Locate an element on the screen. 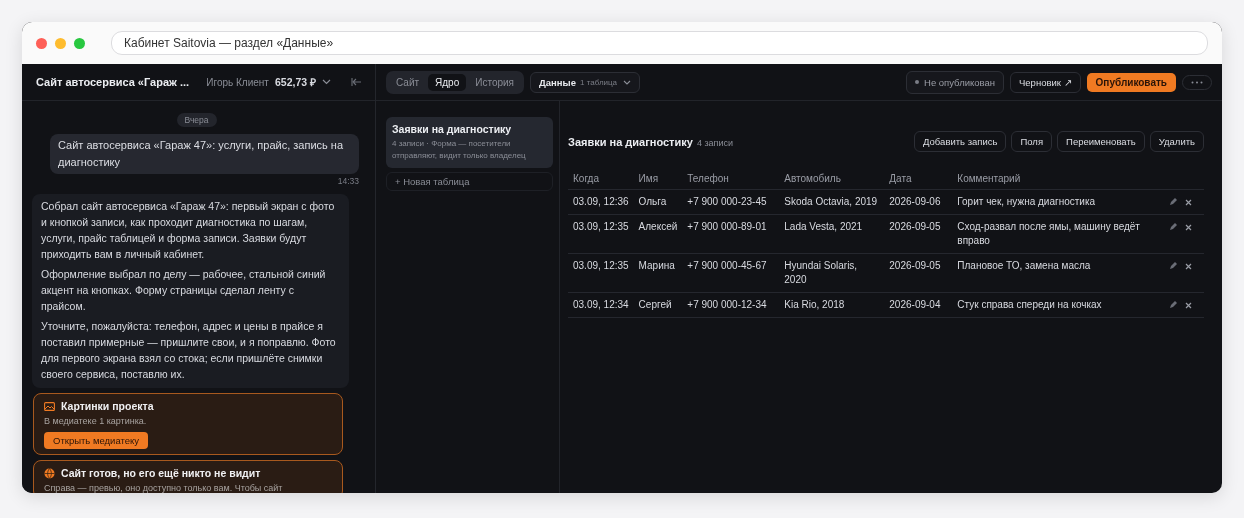  table-action-button: Удалить is located at coordinates (1176, 141).